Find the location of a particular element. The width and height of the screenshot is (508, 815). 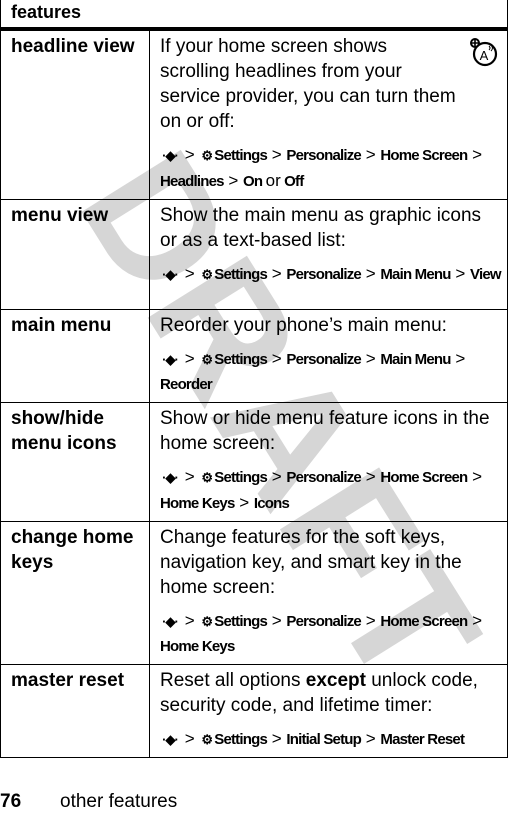

feature-term: master reset is located at coordinates (75, 711).